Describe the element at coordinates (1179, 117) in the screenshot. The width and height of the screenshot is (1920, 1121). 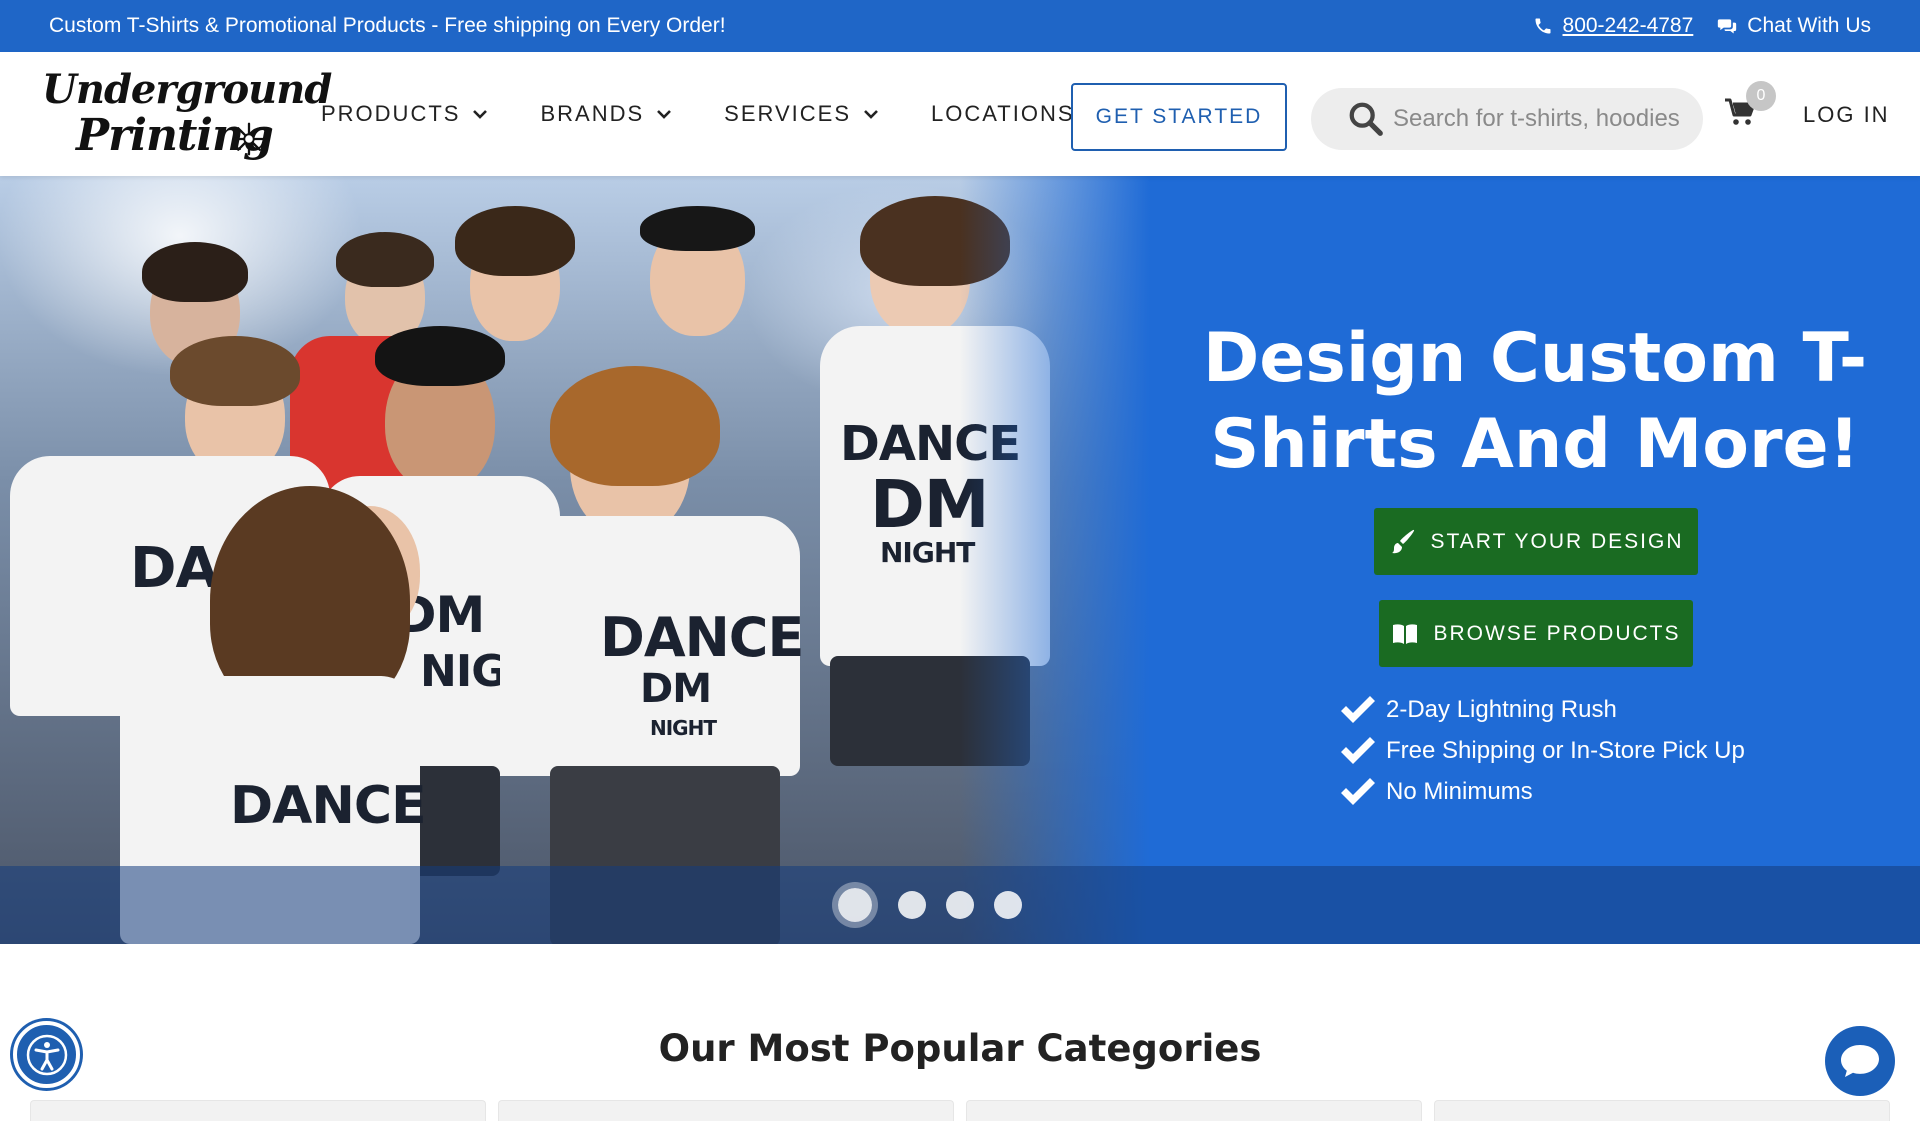
I see `get-started-button: GET STARTED` at that location.